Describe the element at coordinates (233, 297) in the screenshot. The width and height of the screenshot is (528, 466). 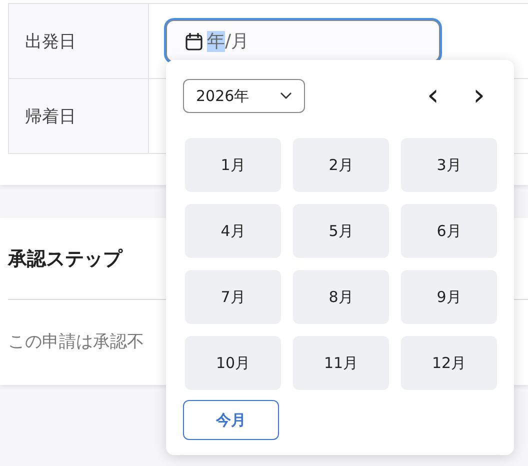
I see `month-button: 7月` at that location.